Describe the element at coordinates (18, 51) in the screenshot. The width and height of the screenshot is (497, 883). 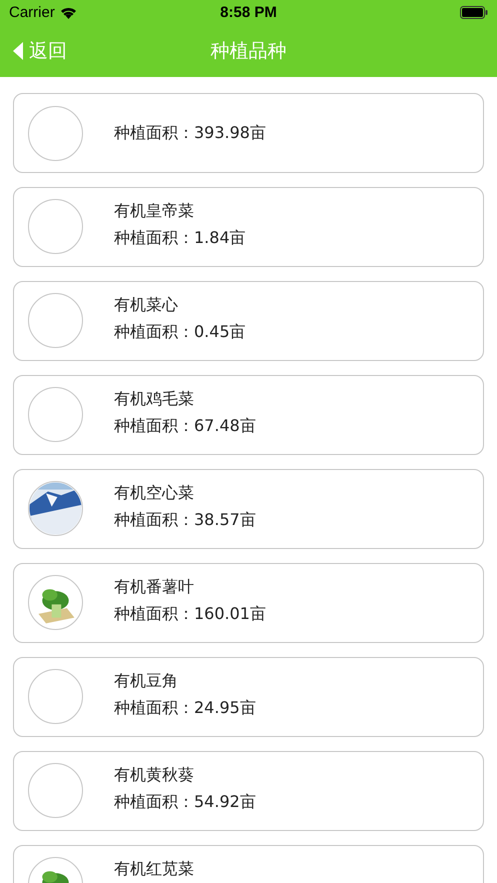
I see `back-icon` at that location.